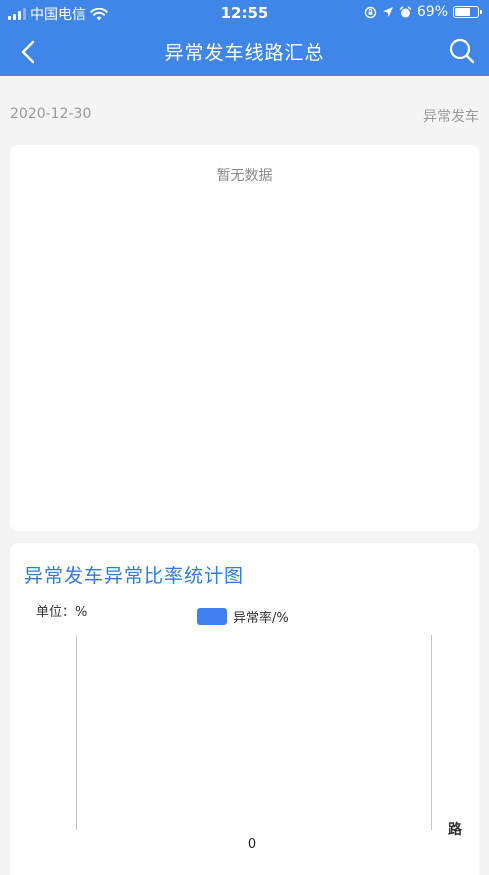 This screenshot has width=489, height=875. I want to click on battery-percent: 69%, so click(432, 12).